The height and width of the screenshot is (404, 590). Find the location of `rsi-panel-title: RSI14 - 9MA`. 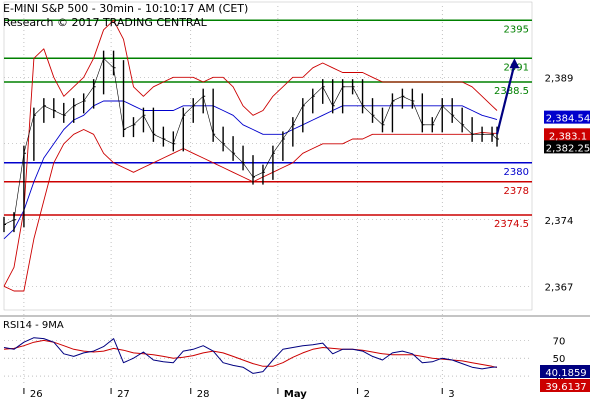

rsi-panel-title: RSI14 - 9MA is located at coordinates (33, 325).